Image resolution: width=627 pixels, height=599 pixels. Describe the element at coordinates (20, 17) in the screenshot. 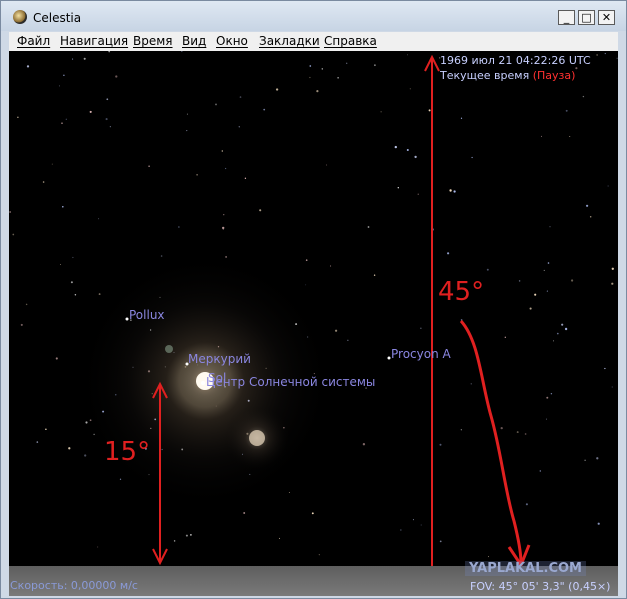

I see `celestia-app-icon` at that location.